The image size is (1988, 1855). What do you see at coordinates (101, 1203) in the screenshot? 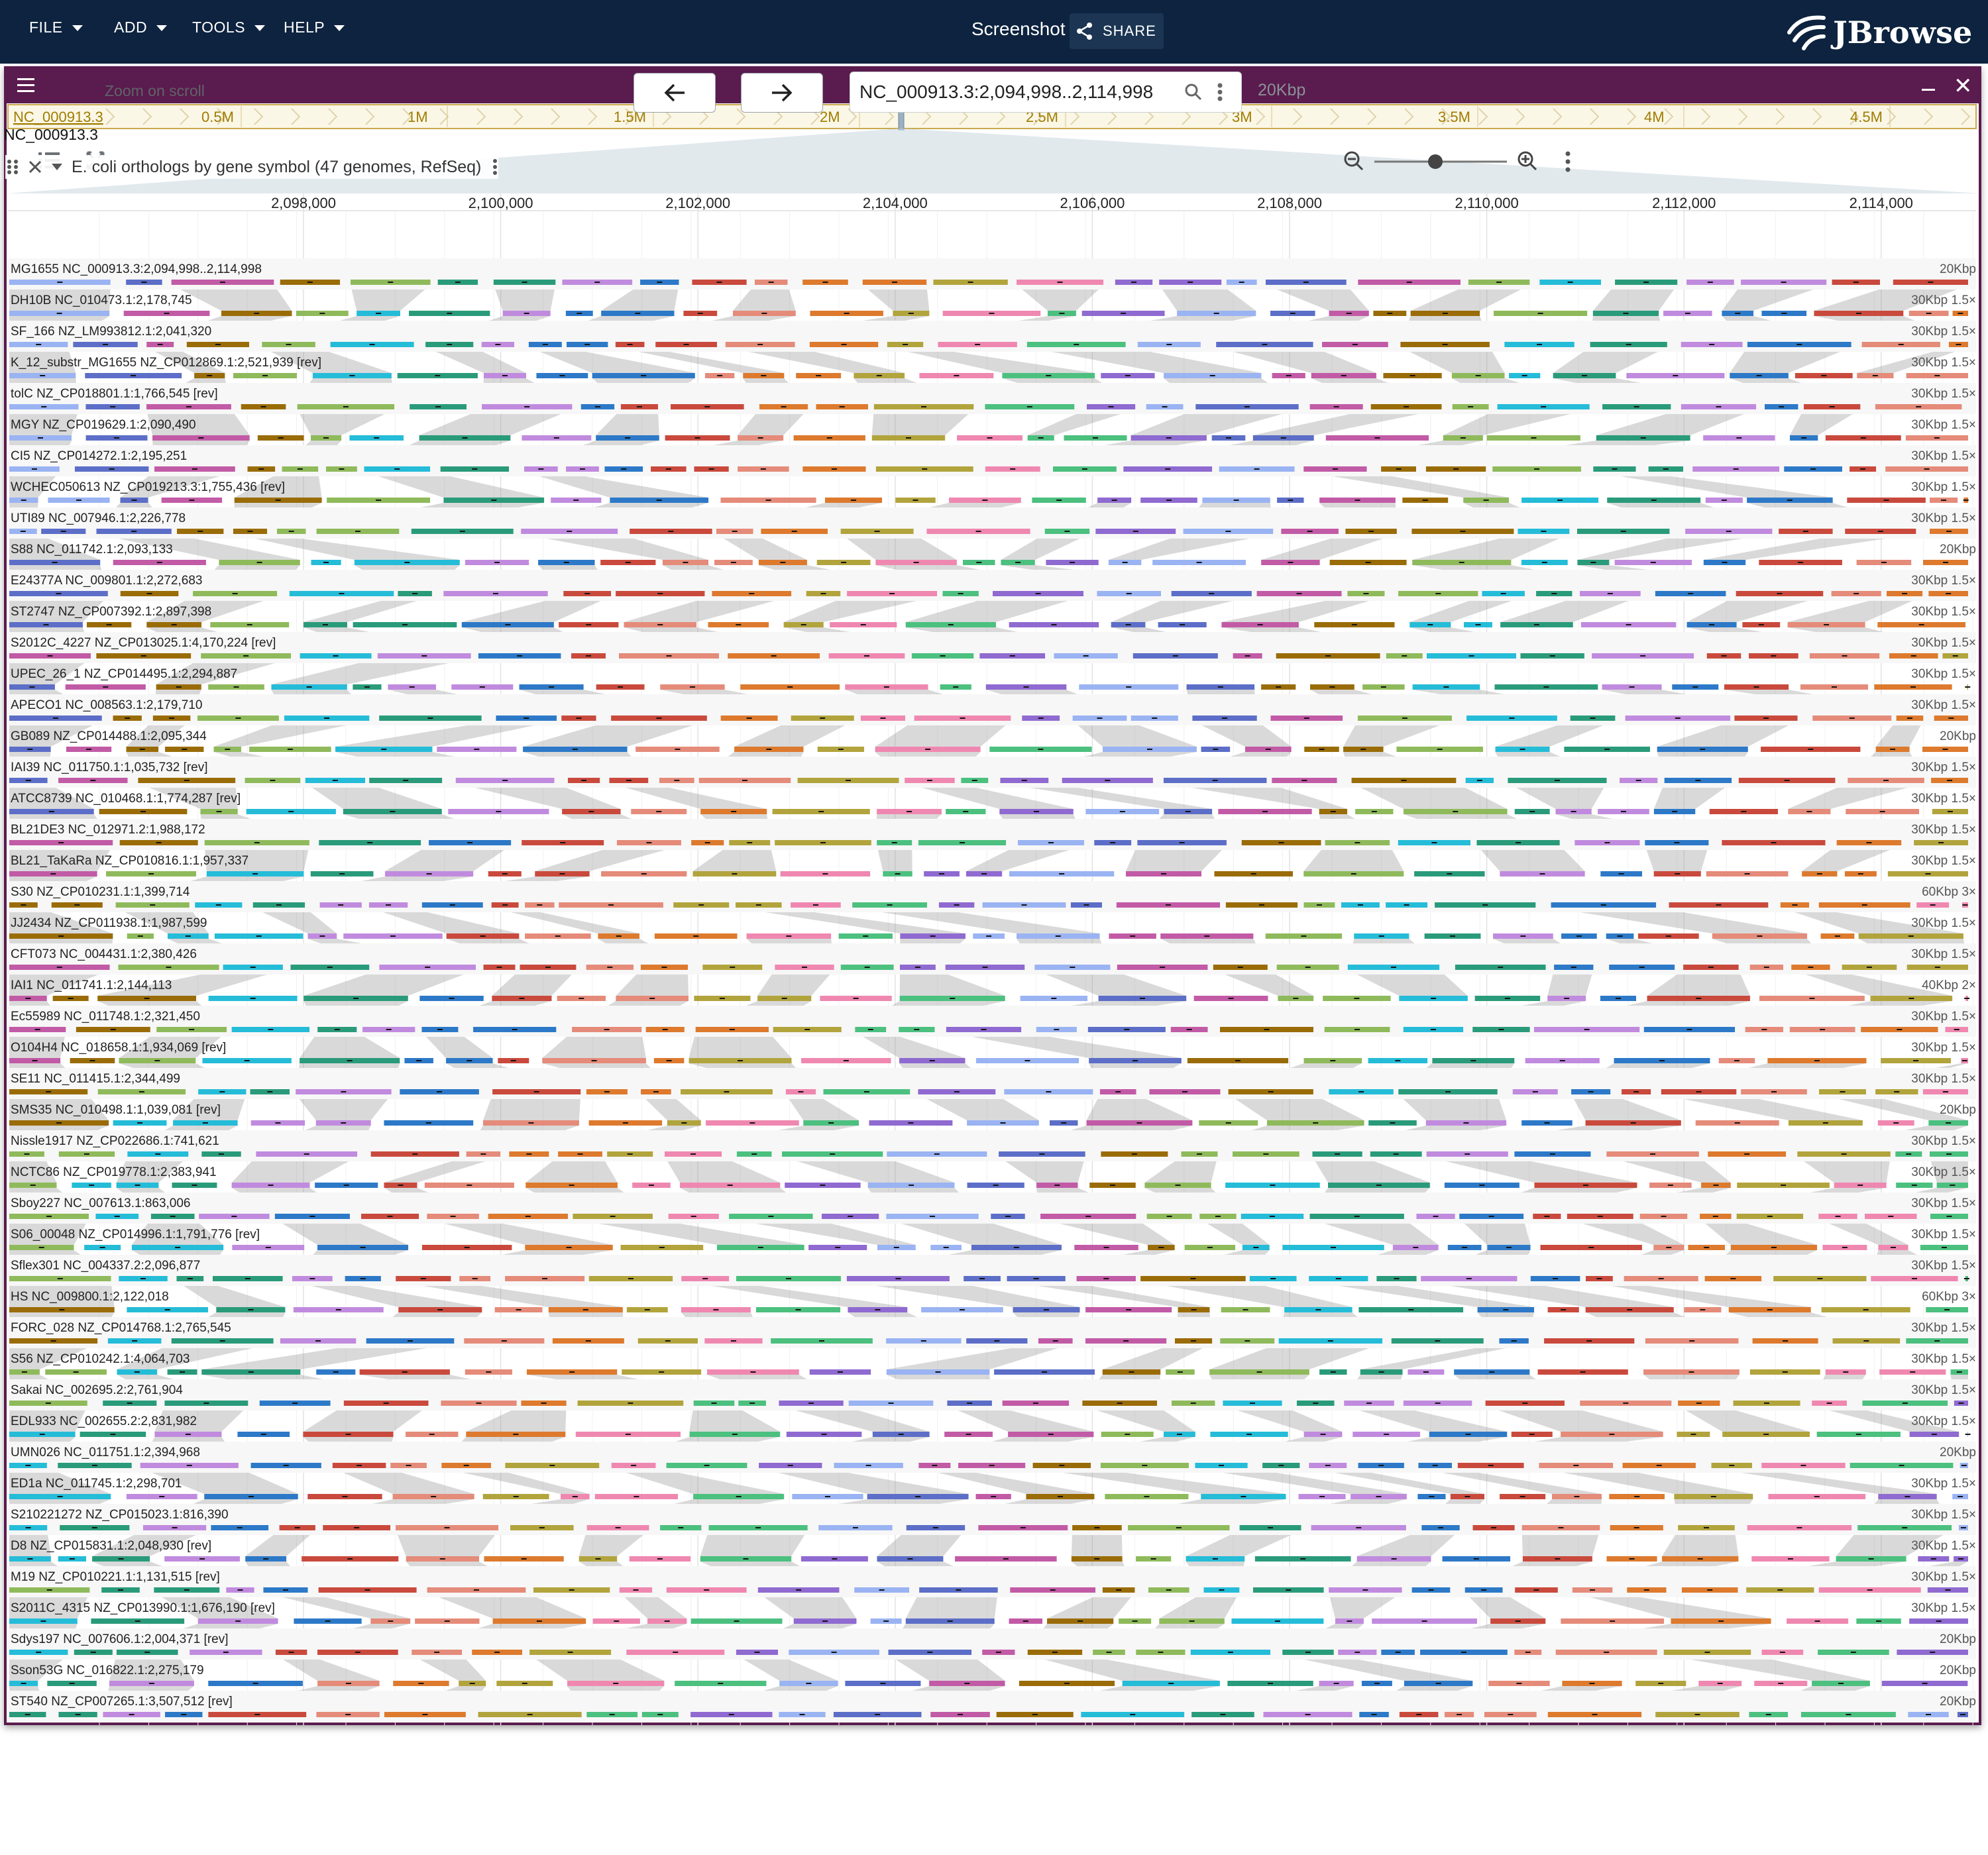
I see `genome-row-label: Sboy227 NC_007613.1:863,006` at bounding box center [101, 1203].